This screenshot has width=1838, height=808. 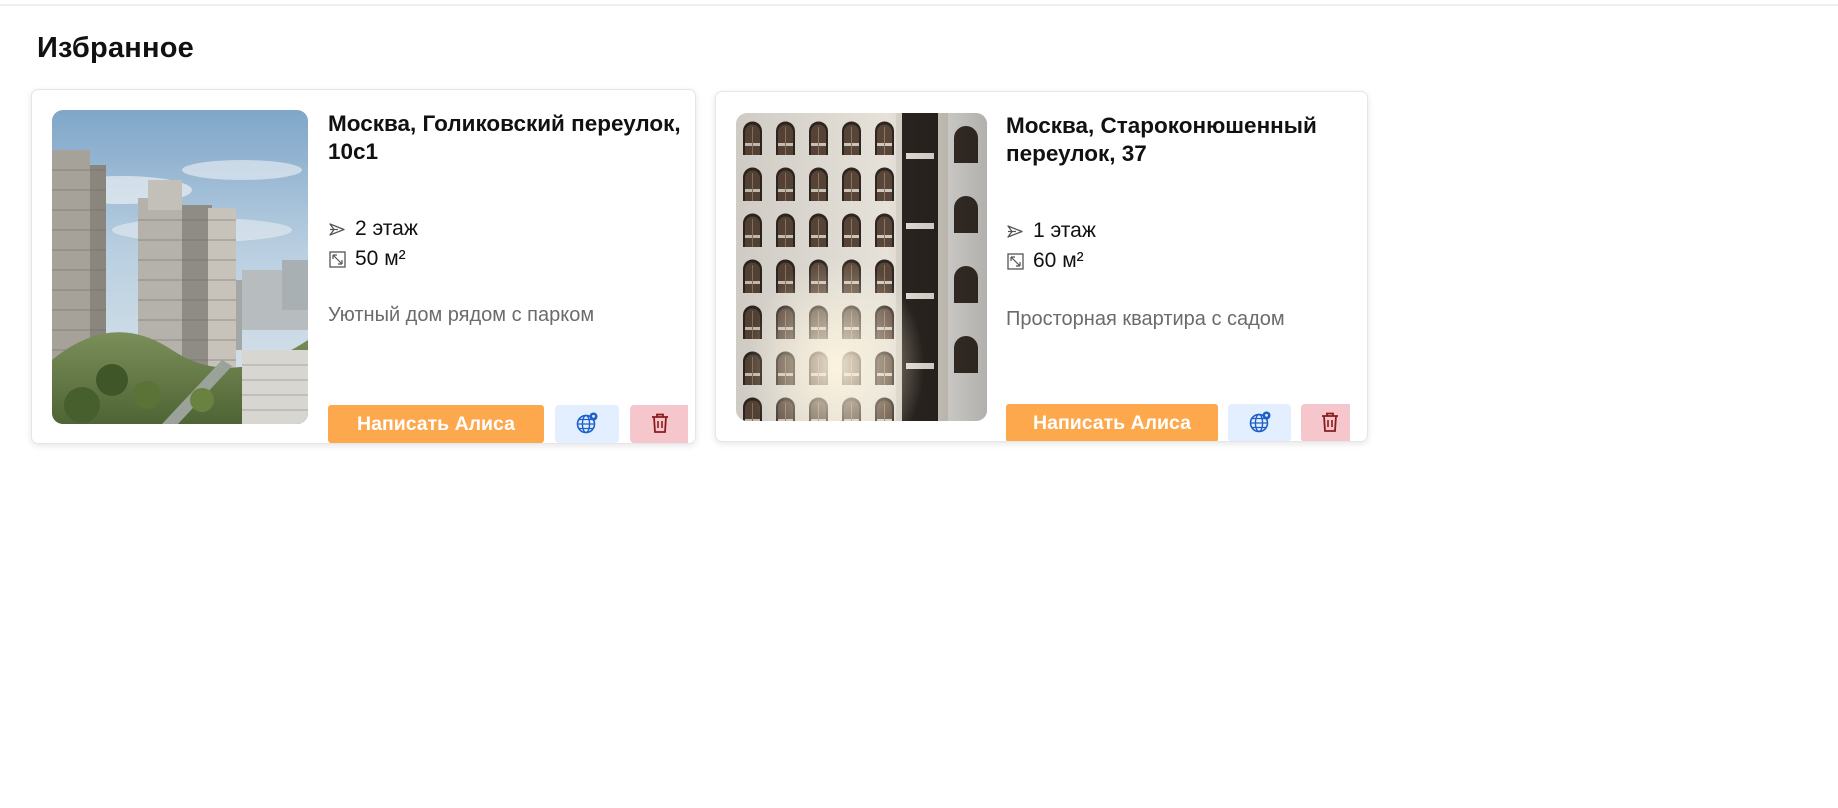 I want to click on floor-value: 1 этаж, so click(x=1064, y=230).